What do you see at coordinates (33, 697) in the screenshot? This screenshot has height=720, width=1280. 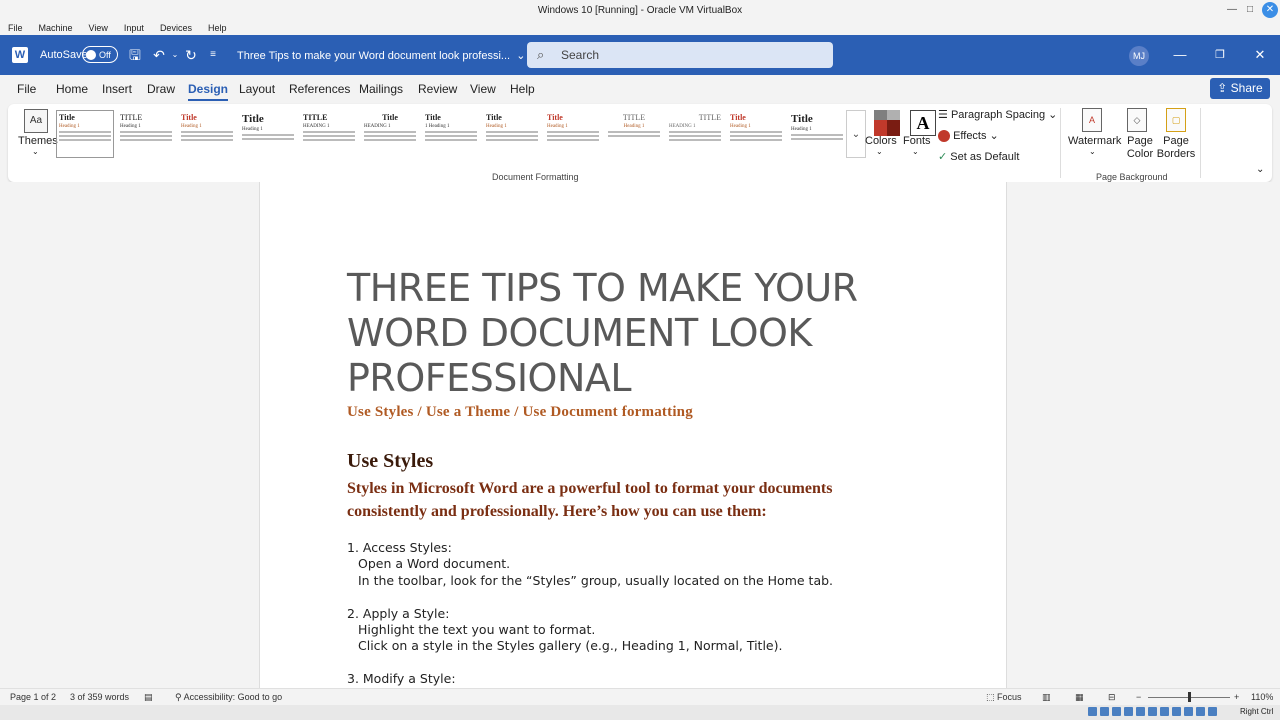 I see `page-count: Page 1 of 2` at bounding box center [33, 697].